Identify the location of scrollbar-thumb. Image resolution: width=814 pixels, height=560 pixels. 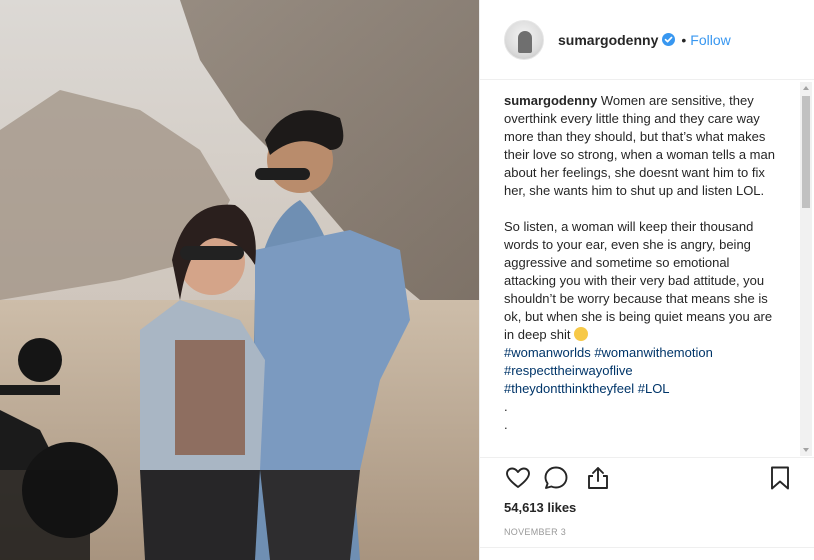
(806, 152).